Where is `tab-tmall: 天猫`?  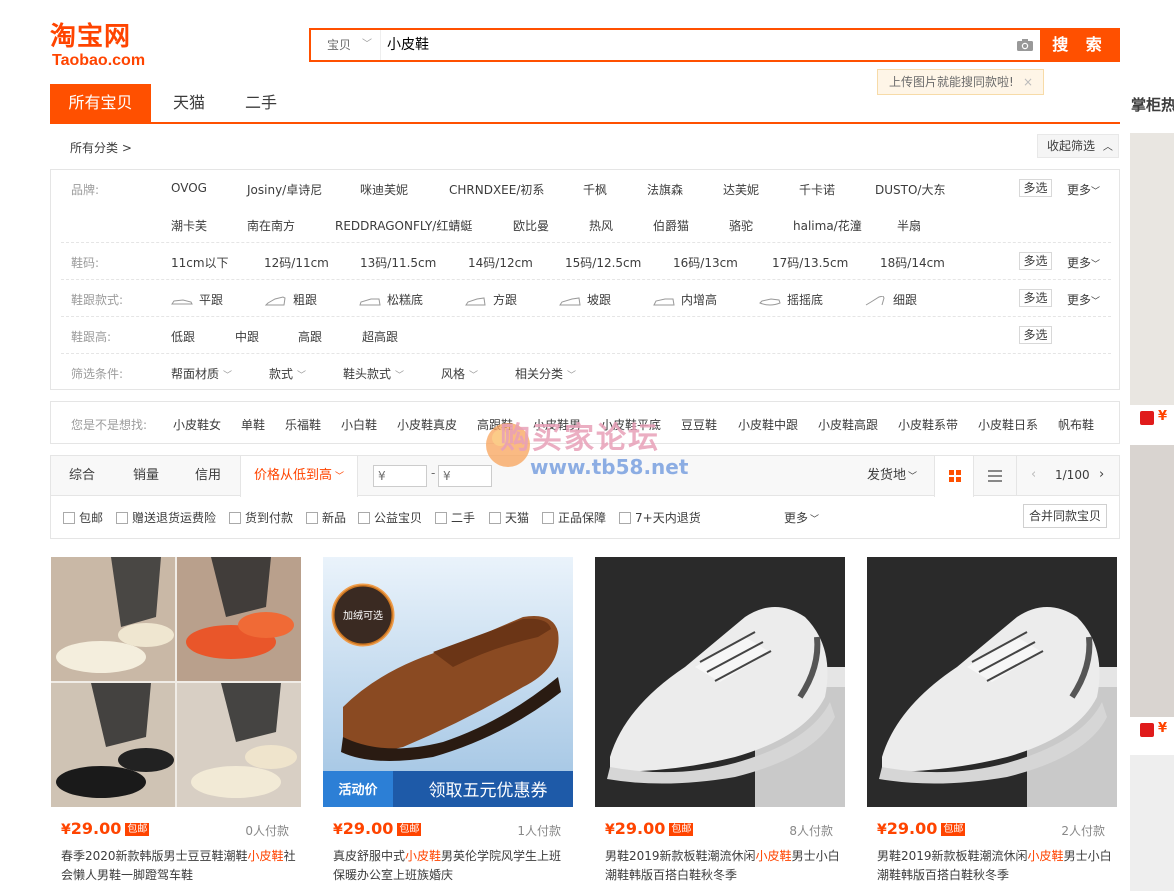 tab-tmall: 天猫 is located at coordinates (189, 103).